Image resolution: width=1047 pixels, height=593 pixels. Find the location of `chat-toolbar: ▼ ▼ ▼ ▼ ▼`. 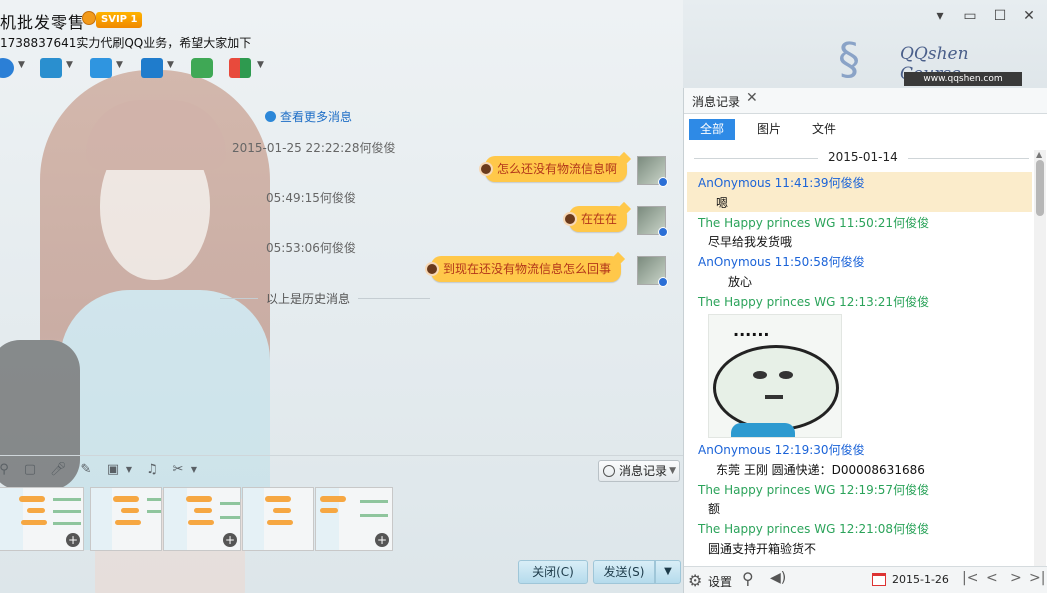

chat-toolbar: ▼ ▼ ▼ ▼ ▼ is located at coordinates (150, 69).